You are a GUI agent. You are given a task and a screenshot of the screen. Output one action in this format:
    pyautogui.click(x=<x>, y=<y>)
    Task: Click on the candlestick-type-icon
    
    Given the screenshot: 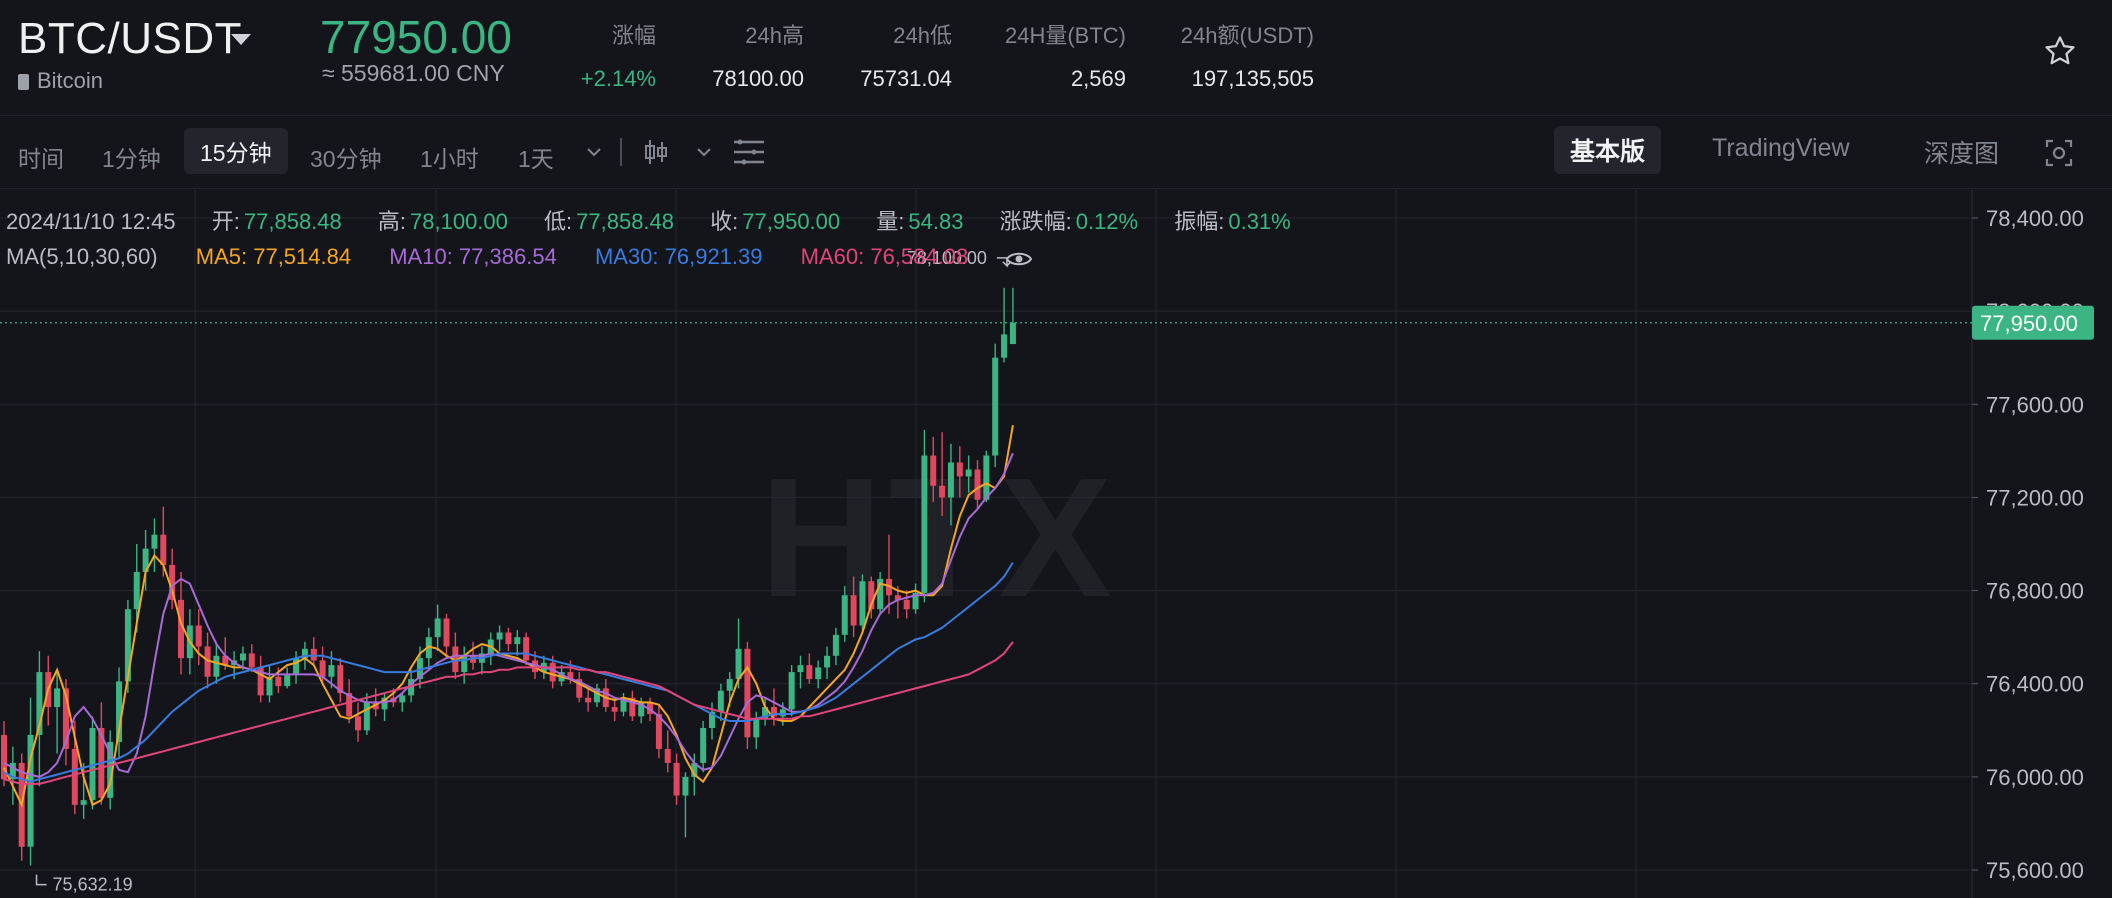 What is the action you would take?
    pyautogui.click(x=656, y=152)
    